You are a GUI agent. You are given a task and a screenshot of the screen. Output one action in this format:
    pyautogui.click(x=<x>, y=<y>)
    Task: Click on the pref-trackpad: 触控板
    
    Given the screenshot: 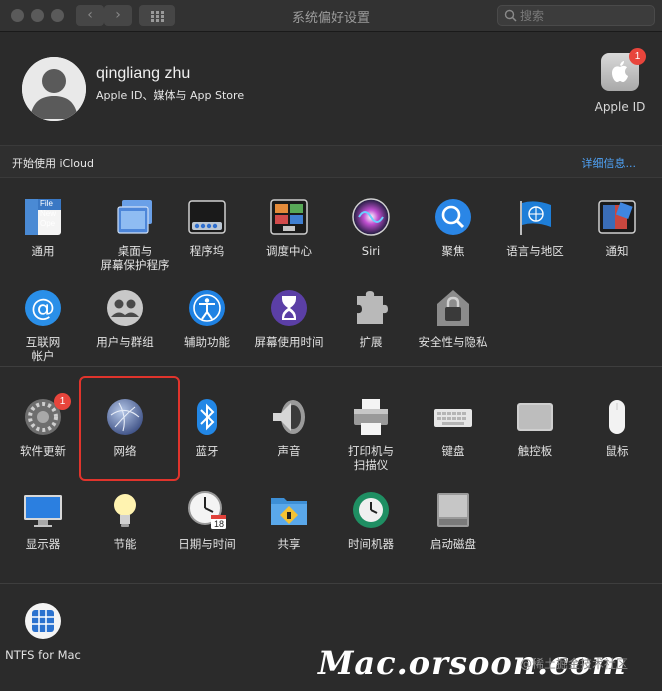 What is the action you would take?
    pyautogui.click(x=535, y=427)
    